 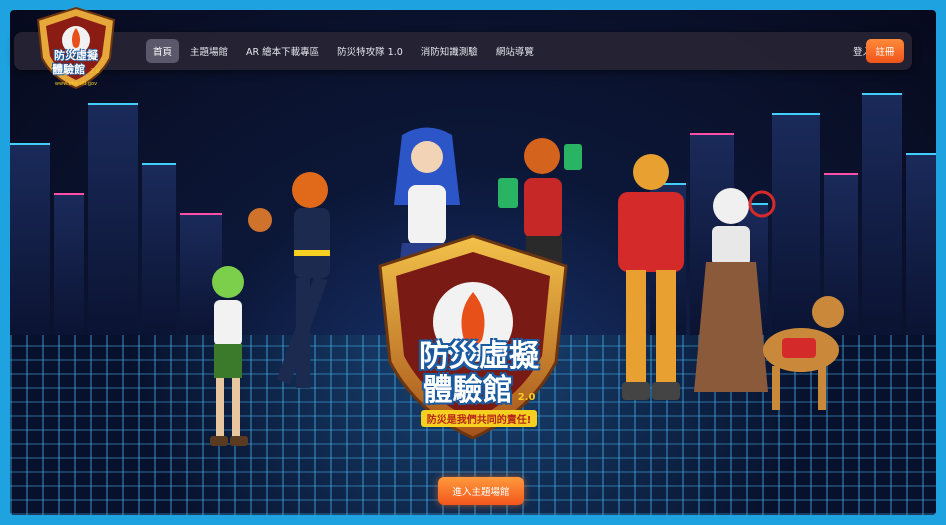 What do you see at coordinates (526, 397) in the screenshot?
I see `emblem-version: 2.0` at bounding box center [526, 397].